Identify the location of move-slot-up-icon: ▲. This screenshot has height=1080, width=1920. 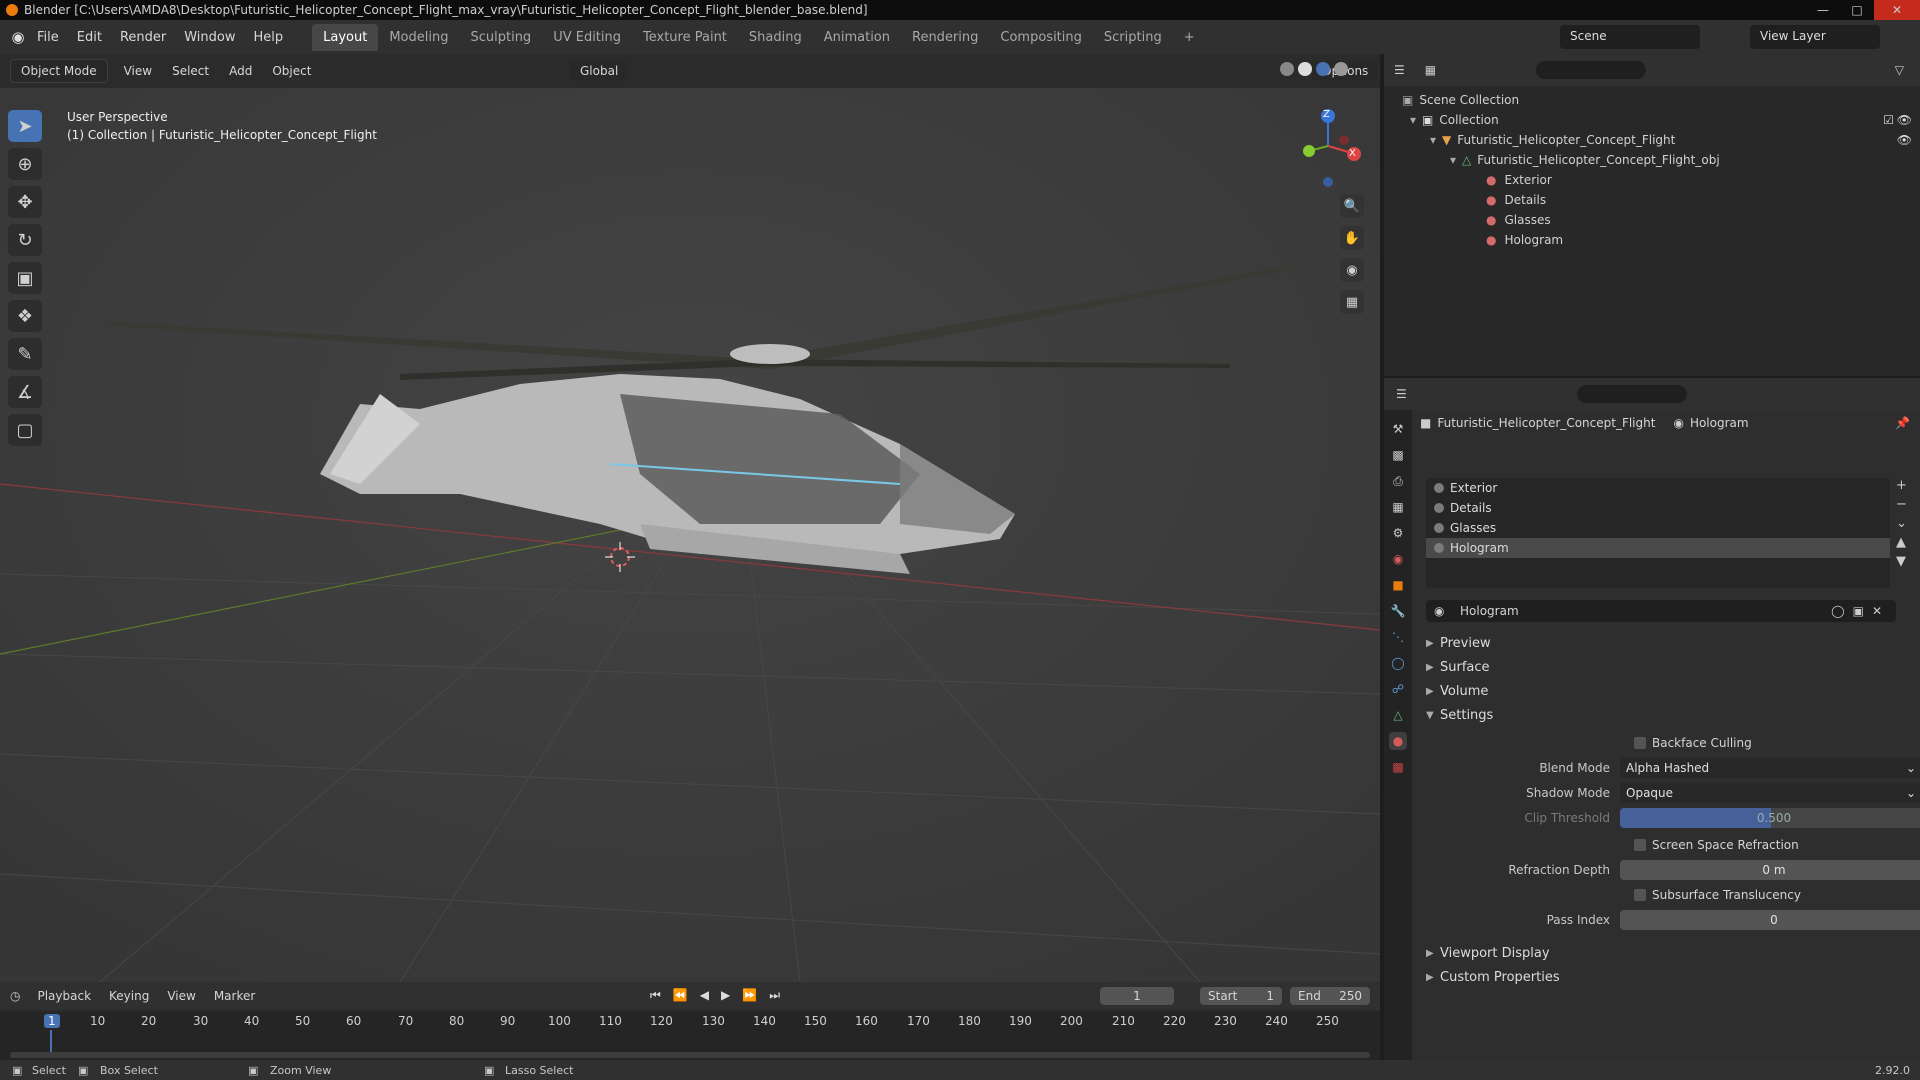
(1901, 542).